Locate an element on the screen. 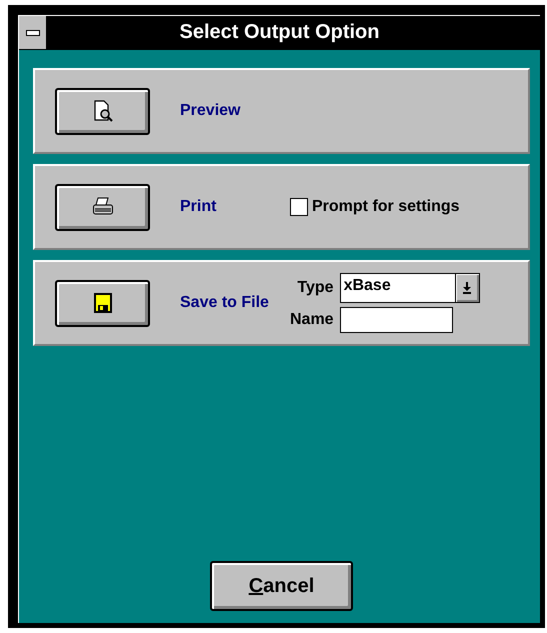 The height and width of the screenshot is (633, 547). name-label: Name is located at coordinates (312, 320).